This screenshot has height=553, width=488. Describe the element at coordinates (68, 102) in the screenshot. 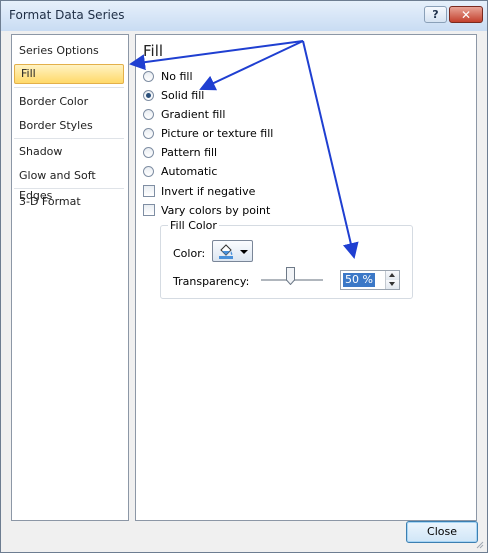

I see `nav-item-border-color: Border Color` at that location.